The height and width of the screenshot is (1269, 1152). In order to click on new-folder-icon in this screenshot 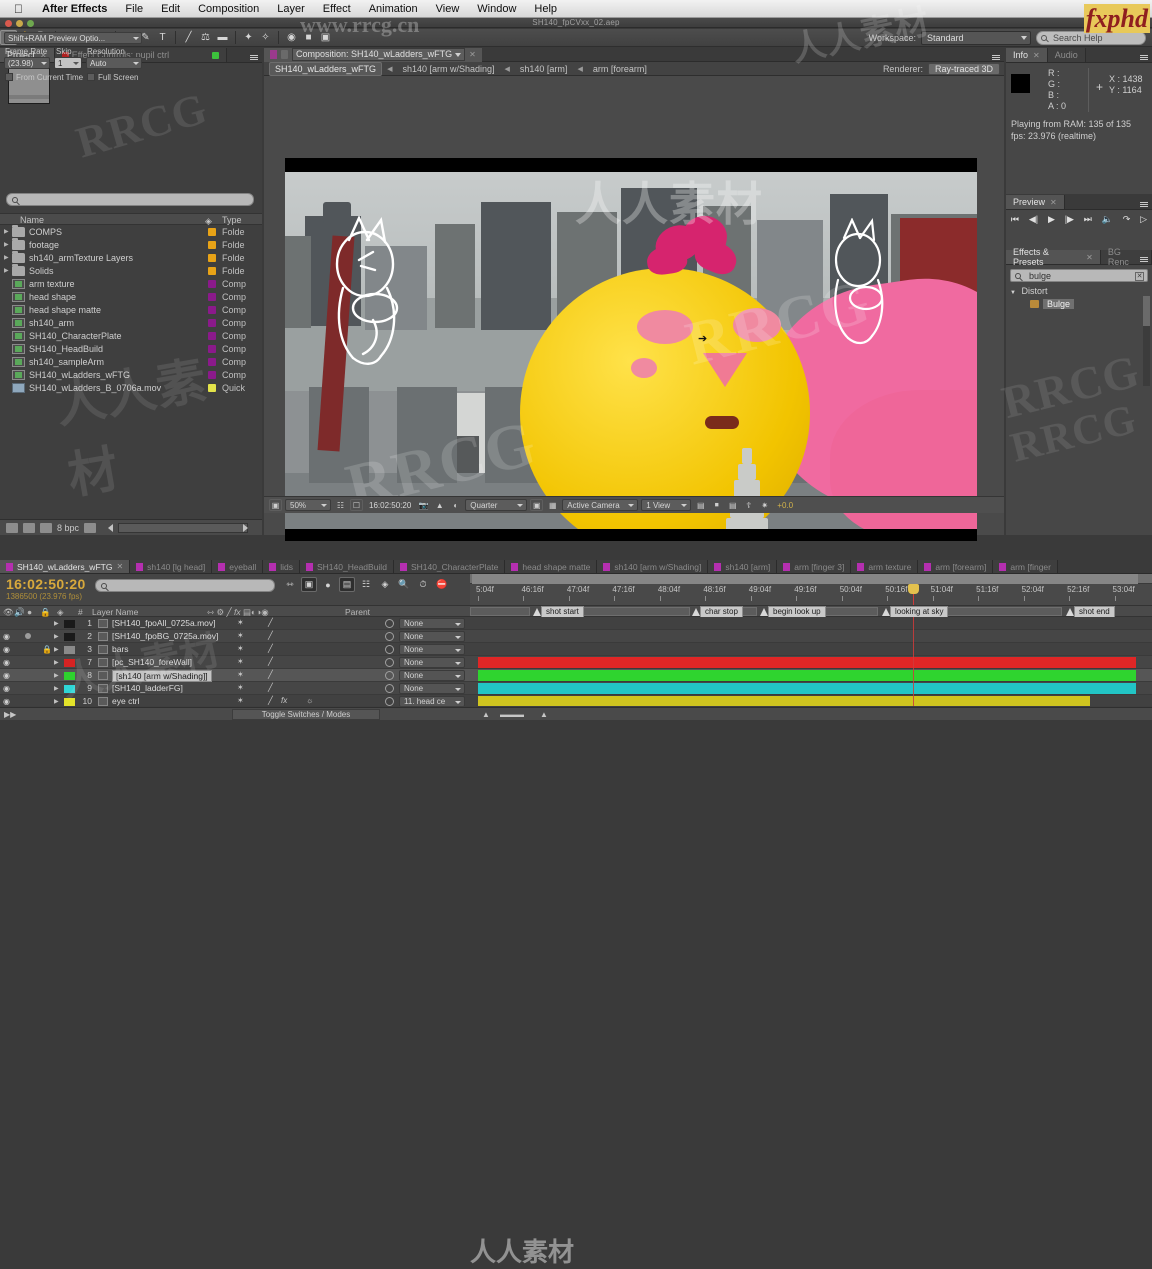, I will do `click(29, 527)`.